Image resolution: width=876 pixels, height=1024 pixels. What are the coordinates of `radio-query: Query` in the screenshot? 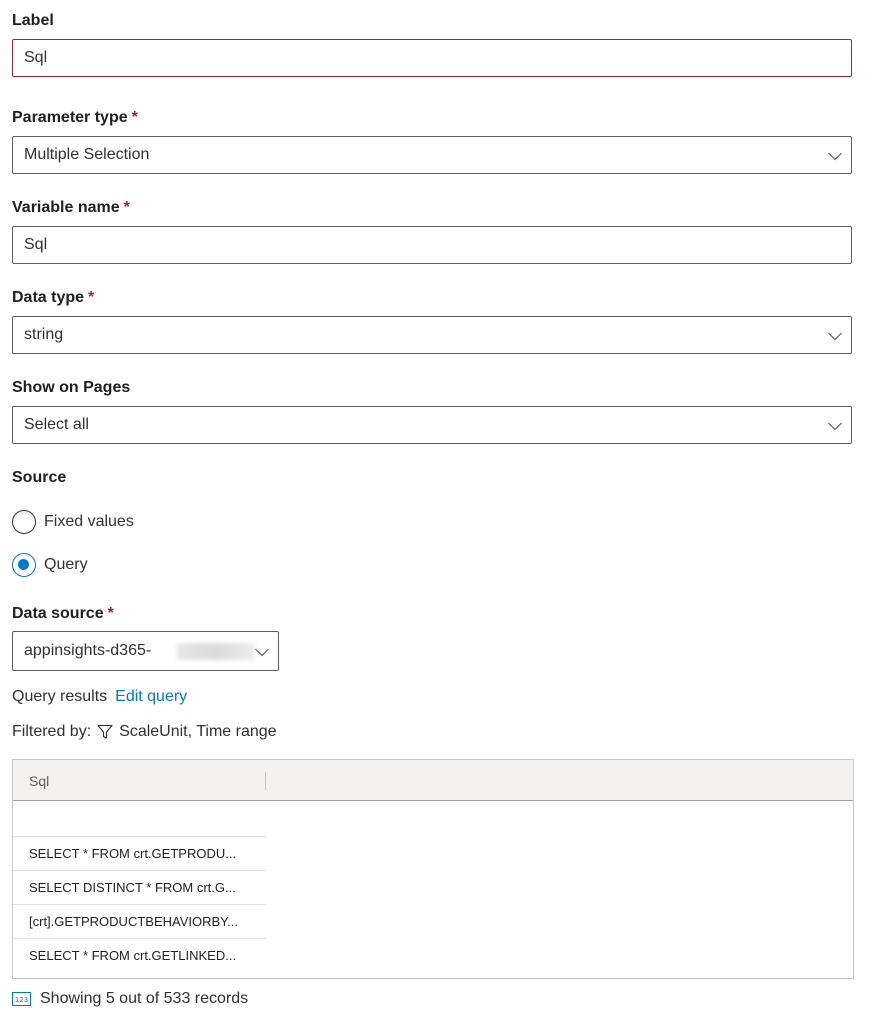 It's located at (50, 565).